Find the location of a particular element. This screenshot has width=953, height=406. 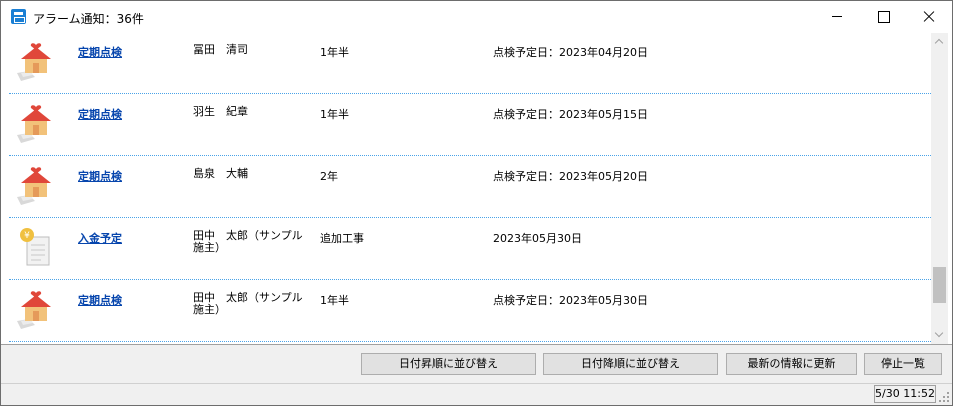

close-button is located at coordinates (929, 16).